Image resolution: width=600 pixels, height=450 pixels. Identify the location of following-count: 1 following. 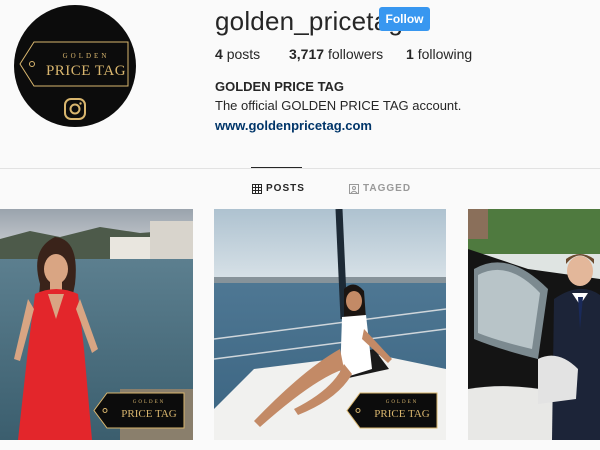
(439, 54).